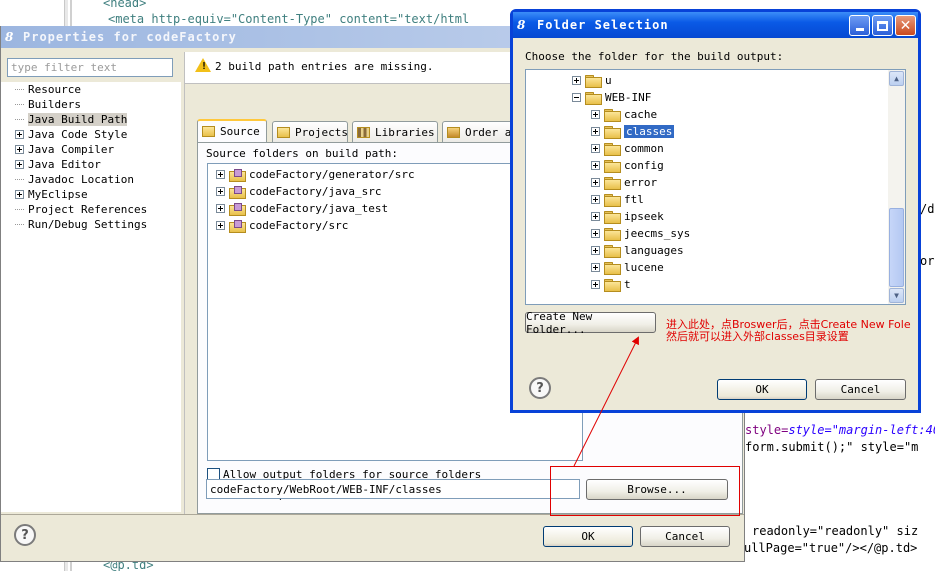 The height and width of the screenshot is (571, 935). Describe the element at coordinates (606, 401) in the screenshot. I see `annotation-arrow` at that location.